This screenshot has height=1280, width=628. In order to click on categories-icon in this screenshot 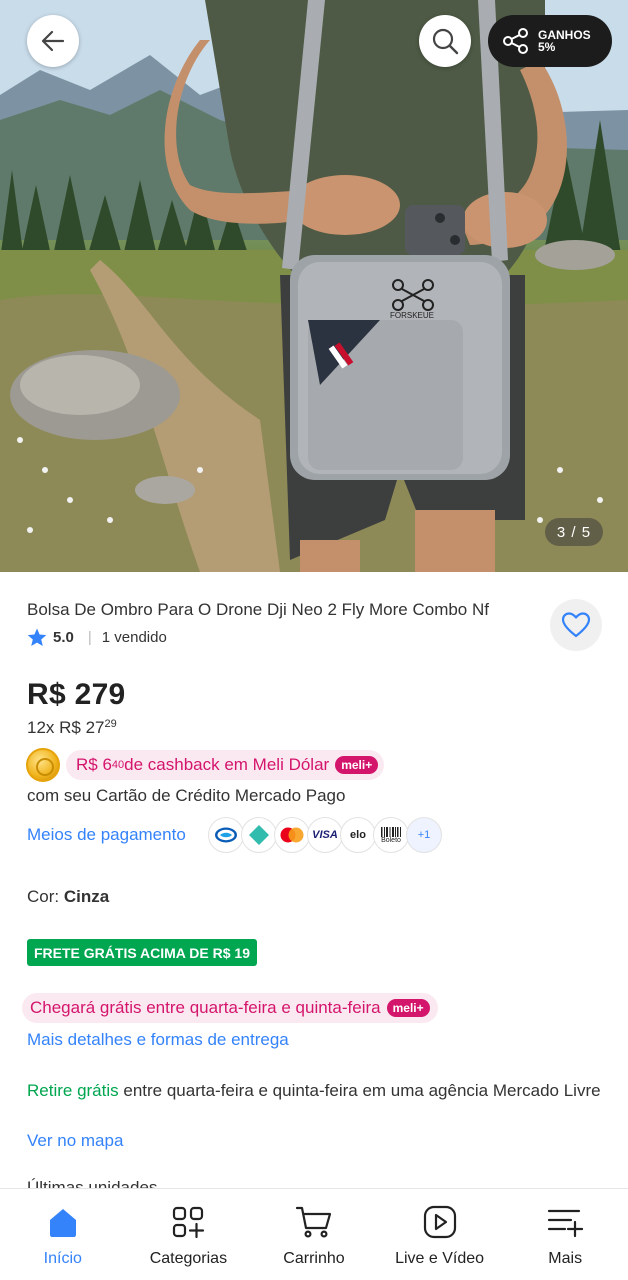, I will do `click(188, 1222)`.